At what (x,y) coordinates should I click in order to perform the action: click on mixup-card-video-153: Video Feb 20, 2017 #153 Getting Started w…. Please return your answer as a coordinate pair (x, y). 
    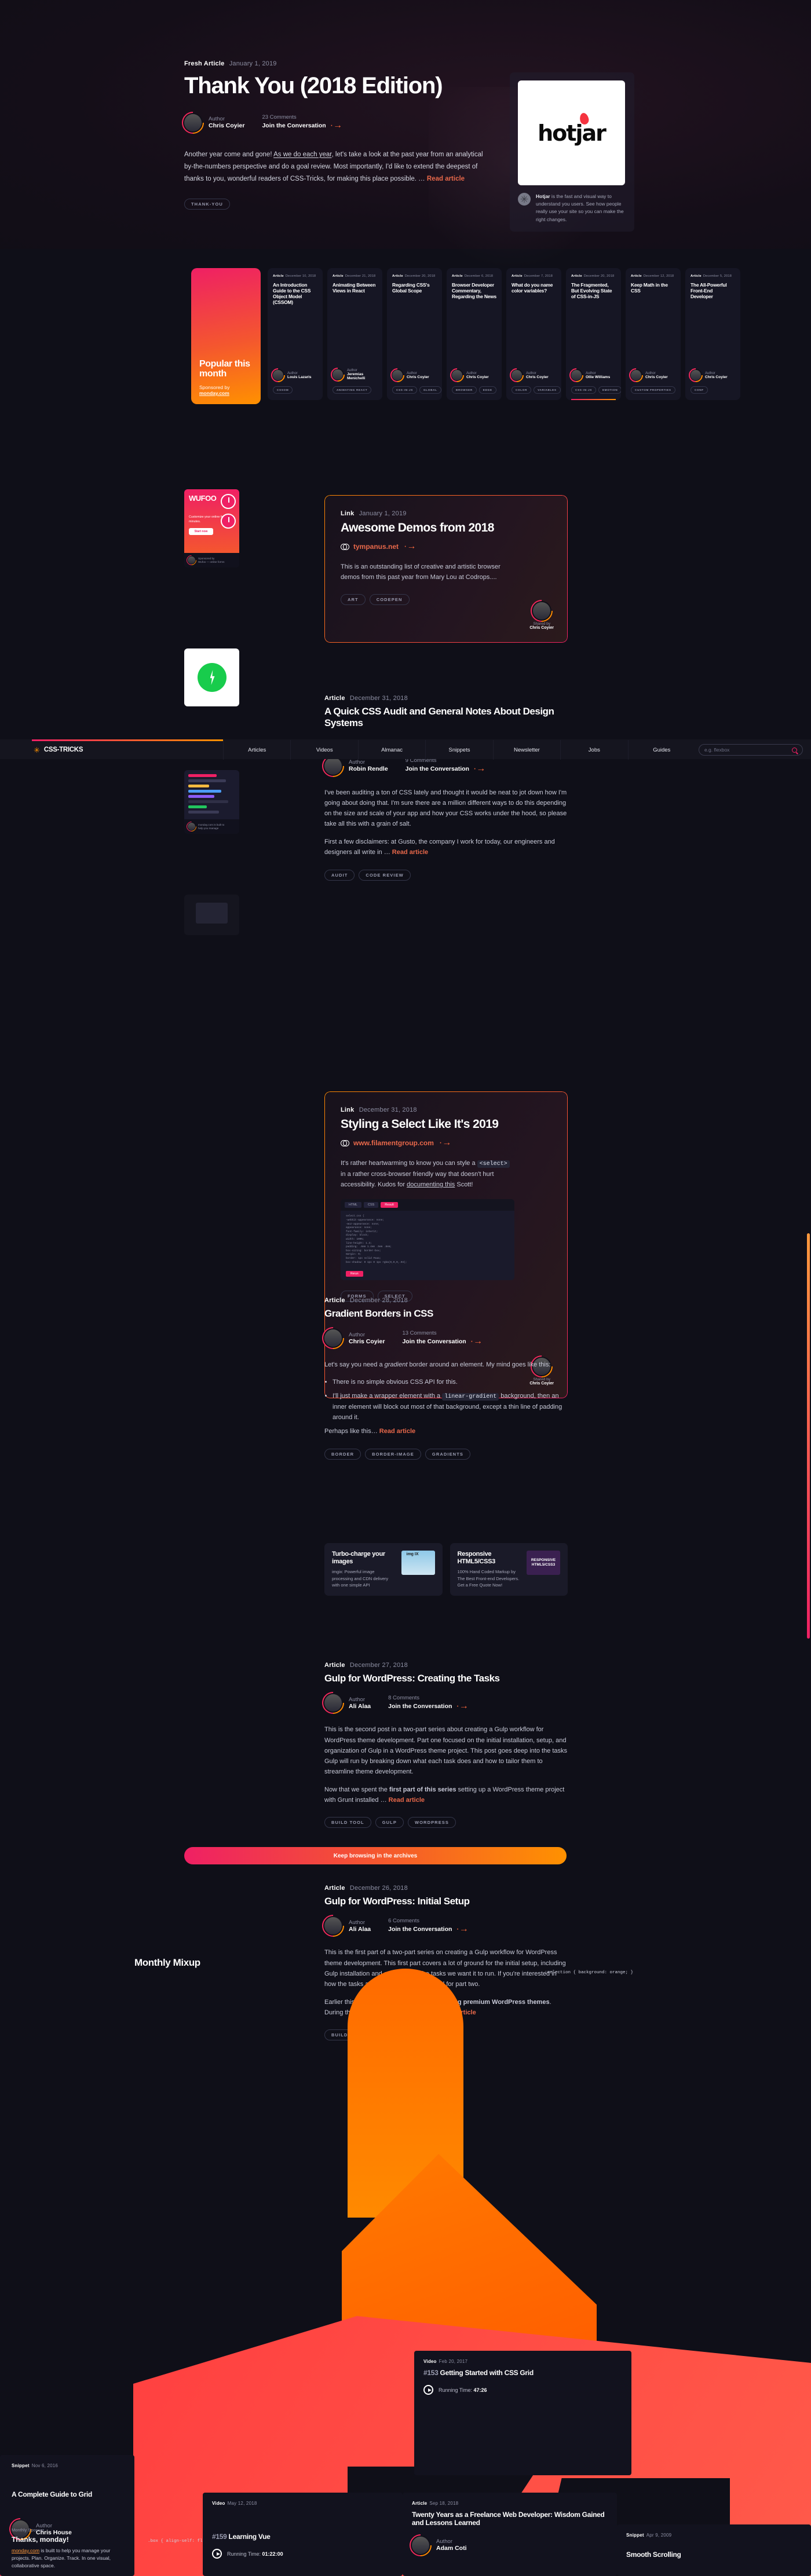
    Looking at the image, I should click on (522, 2413).